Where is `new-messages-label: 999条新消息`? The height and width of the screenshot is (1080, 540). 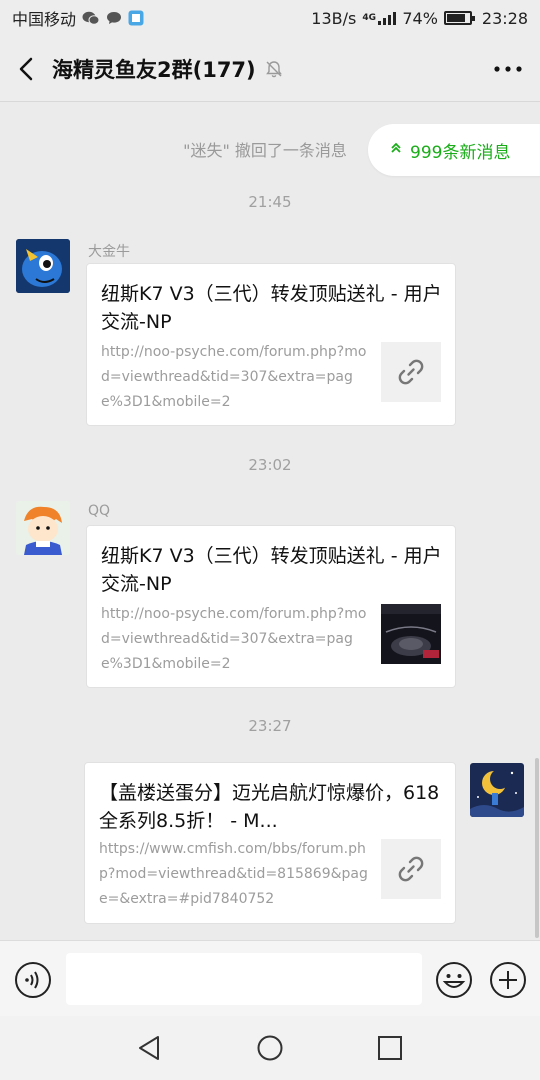
new-messages-label: 999条新消息 is located at coordinates (460, 152).